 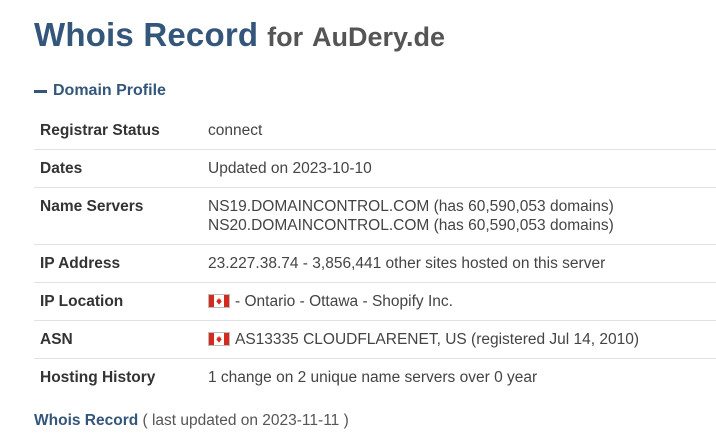 What do you see at coordinates (285, 37) in the screenshot?
I see `page-title-for: for` at bounding box center [285, 37].